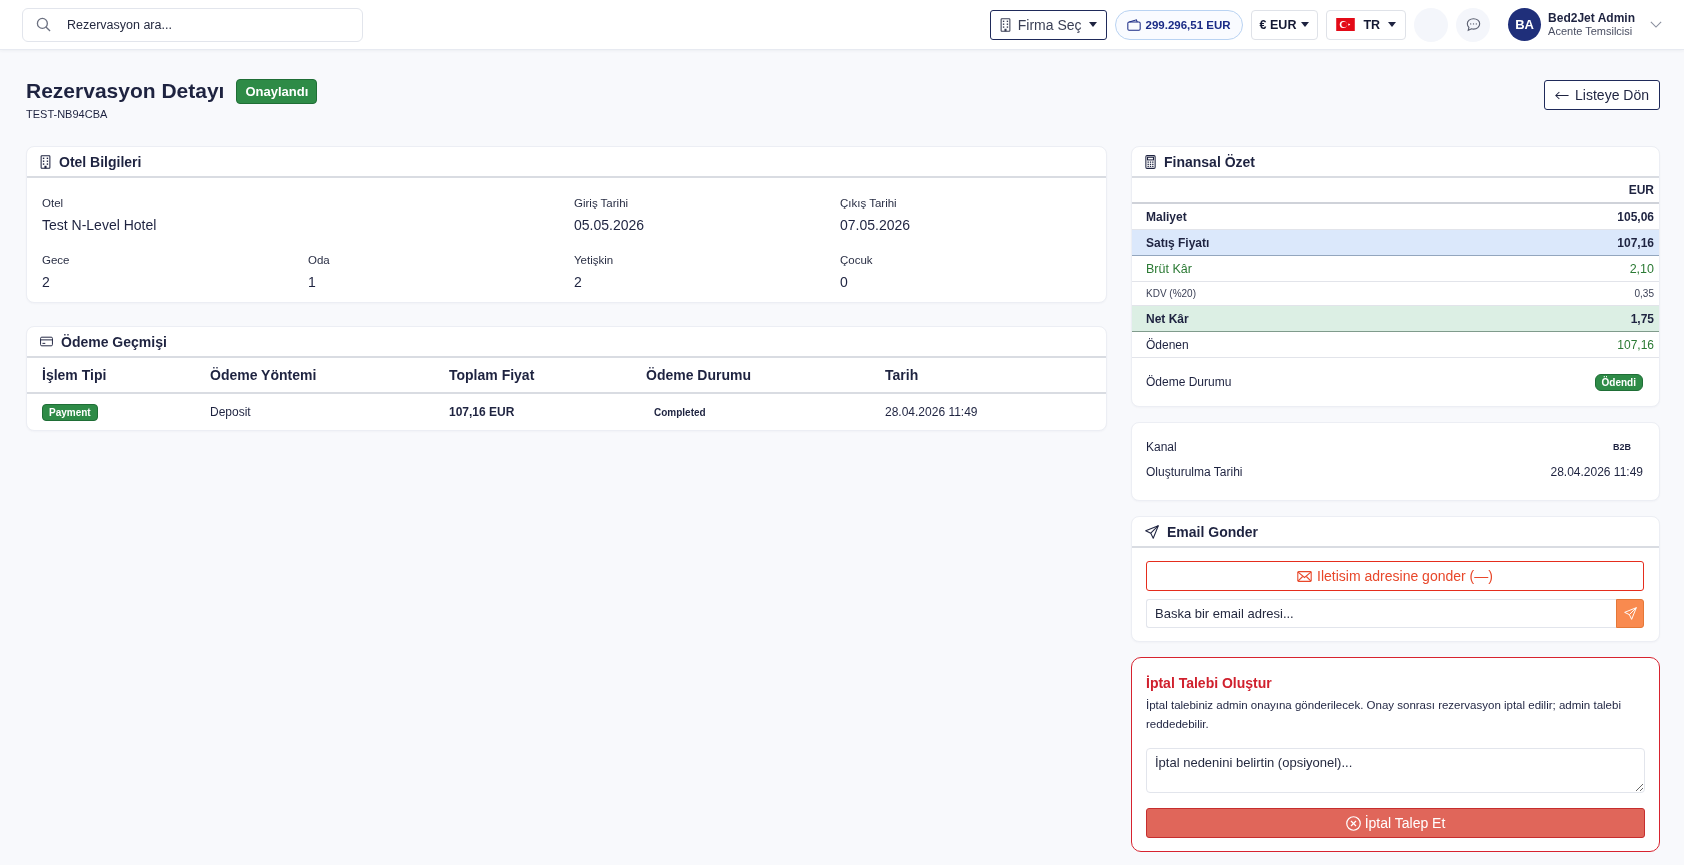  What do you see at coordinates (1602, 95) in the screenshot?
I see `back-to-list-button: Listeye Dön` at bounding box center [1602, 95].